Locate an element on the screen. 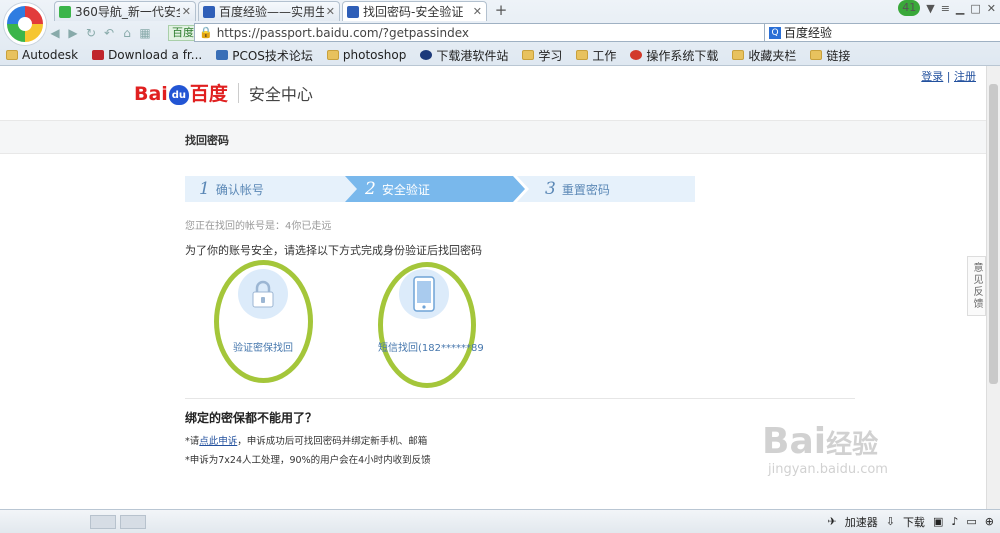 This screenshot has height=533, width=1000. register-link: 注册 is located at coordinates (965, 76).